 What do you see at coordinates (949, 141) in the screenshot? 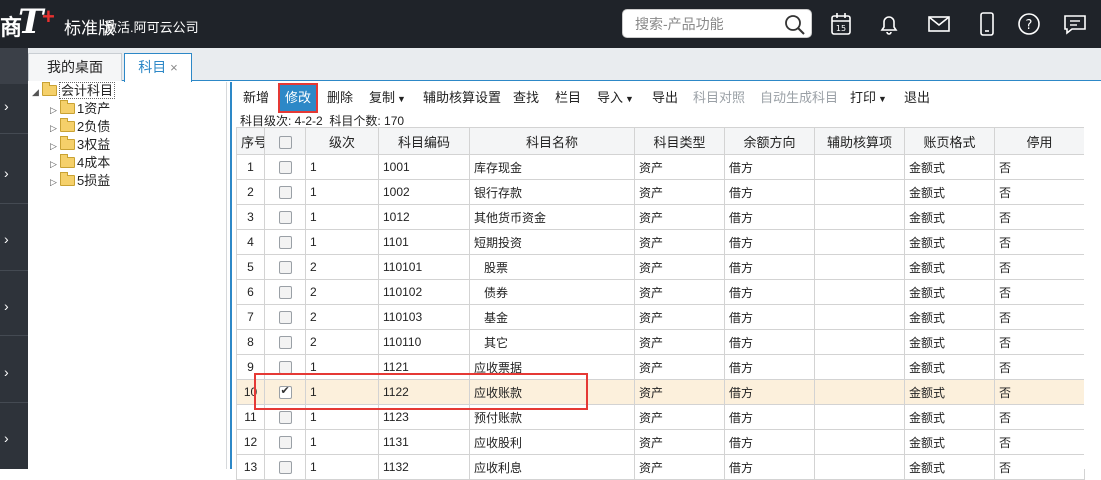
I see `col-header-format: 账页格式` at bounding box center [949, 141].